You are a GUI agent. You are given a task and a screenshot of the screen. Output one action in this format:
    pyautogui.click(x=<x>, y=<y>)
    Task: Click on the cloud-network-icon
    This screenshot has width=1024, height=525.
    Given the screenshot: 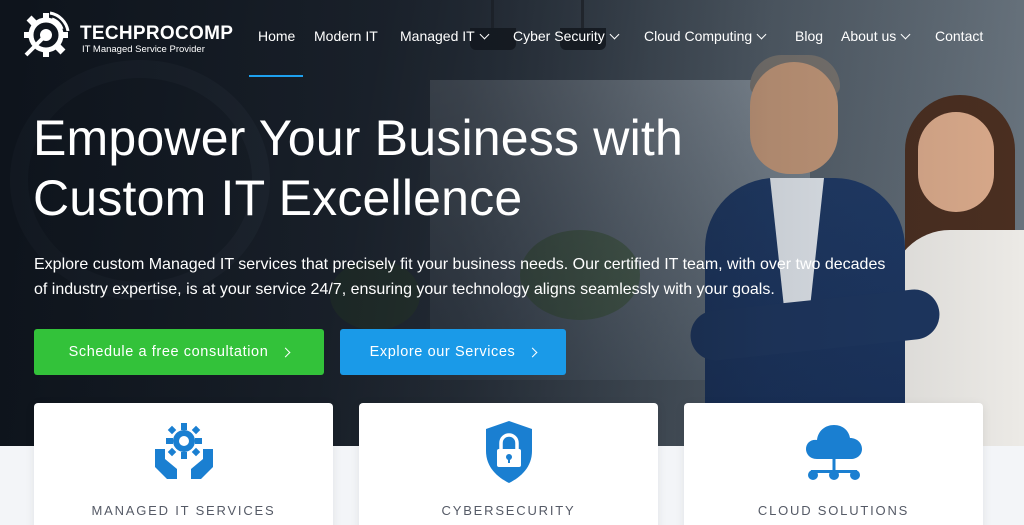 What is the action you would take?
    pyautogui.click(x=833, y=452)
    